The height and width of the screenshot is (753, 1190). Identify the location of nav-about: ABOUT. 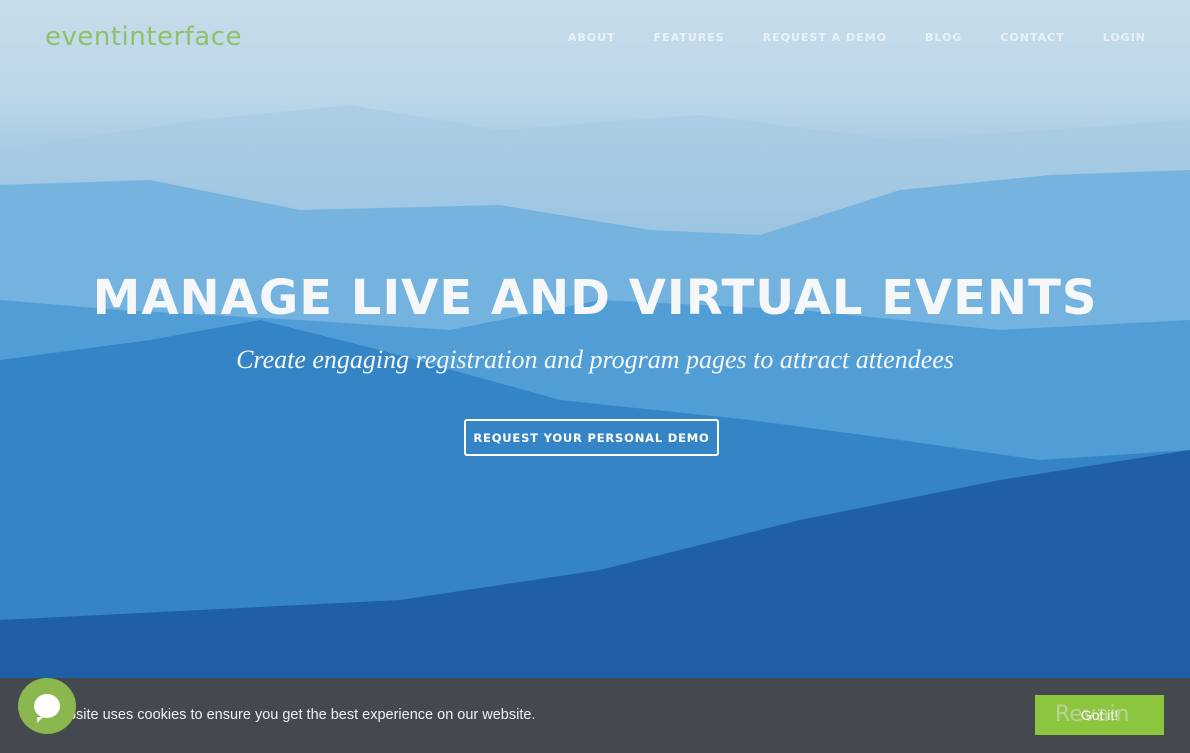
(592, 37).